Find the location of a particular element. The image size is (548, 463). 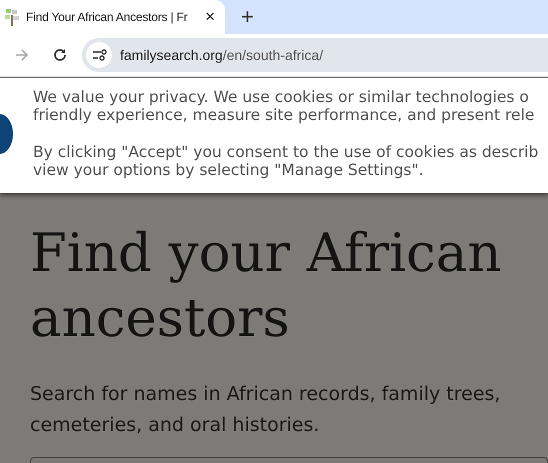

tab-title: Find Your African Ancestors | Fr is located at coordinates (107, 17).